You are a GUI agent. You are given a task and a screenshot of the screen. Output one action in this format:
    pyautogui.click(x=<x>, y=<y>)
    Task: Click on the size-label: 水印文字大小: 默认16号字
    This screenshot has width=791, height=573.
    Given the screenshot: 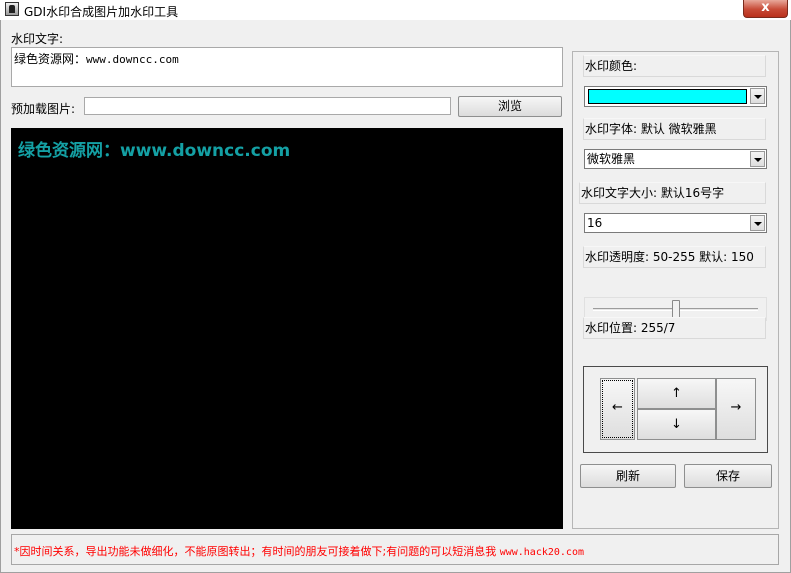 What is the action you would take?
    pyautogui.click(x=672, y=193)
    